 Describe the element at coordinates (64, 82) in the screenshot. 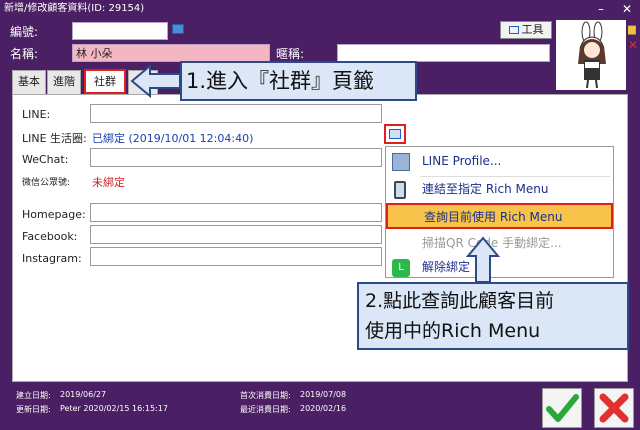

I see `tab-advanced: 進階` at that location.